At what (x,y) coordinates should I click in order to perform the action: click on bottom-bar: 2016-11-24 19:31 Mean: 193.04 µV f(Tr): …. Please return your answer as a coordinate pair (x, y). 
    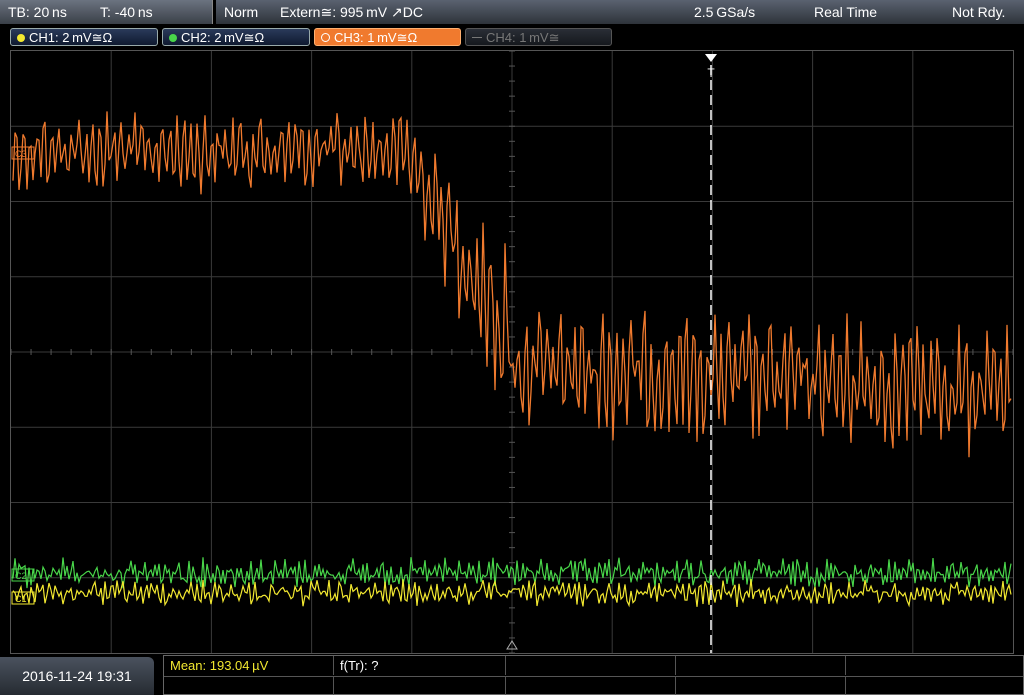
    Looking at the image, I should click on (512, 675).